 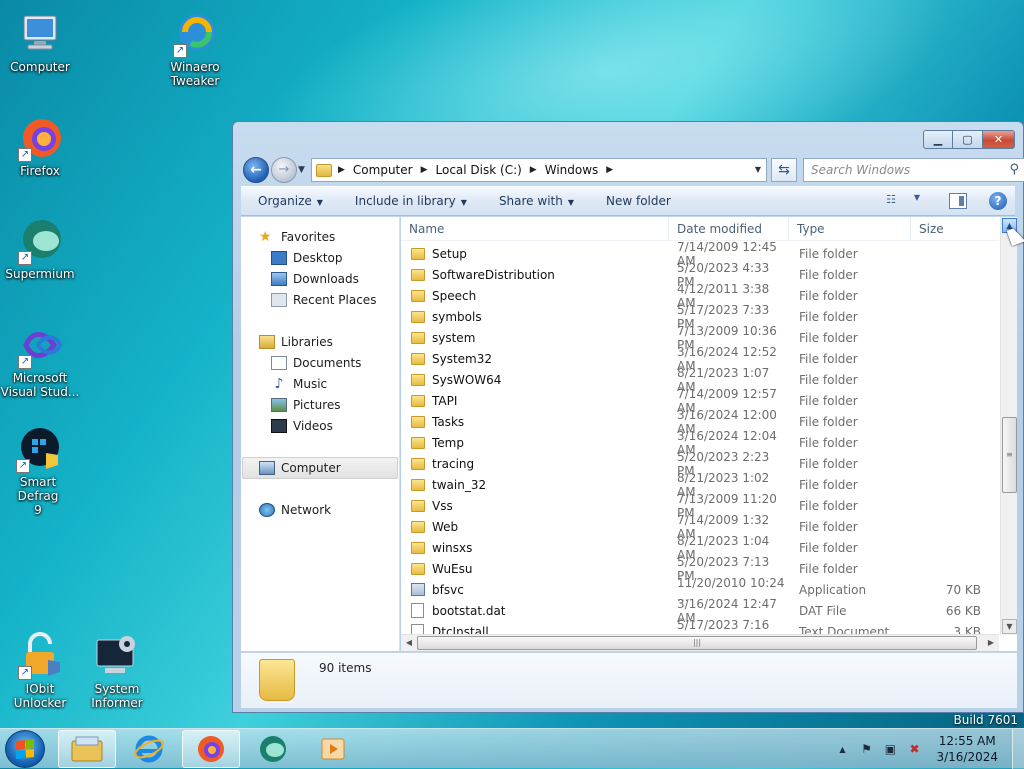 I want to click on vertical-scrollbar: ▲ ≡ ▼, so click(x=1008, y=426).